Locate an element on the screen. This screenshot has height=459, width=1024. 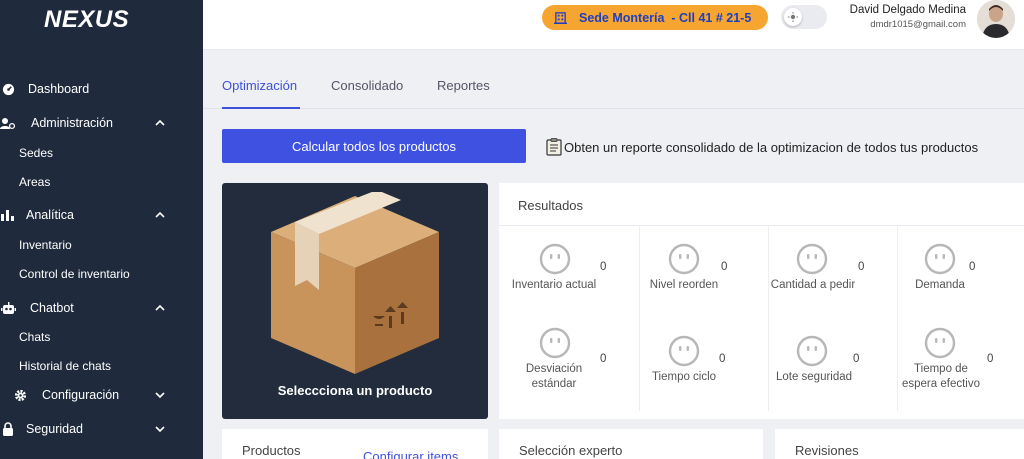
sidebar-item-chatbot: Chatbot is located at coordinates (101, 308).